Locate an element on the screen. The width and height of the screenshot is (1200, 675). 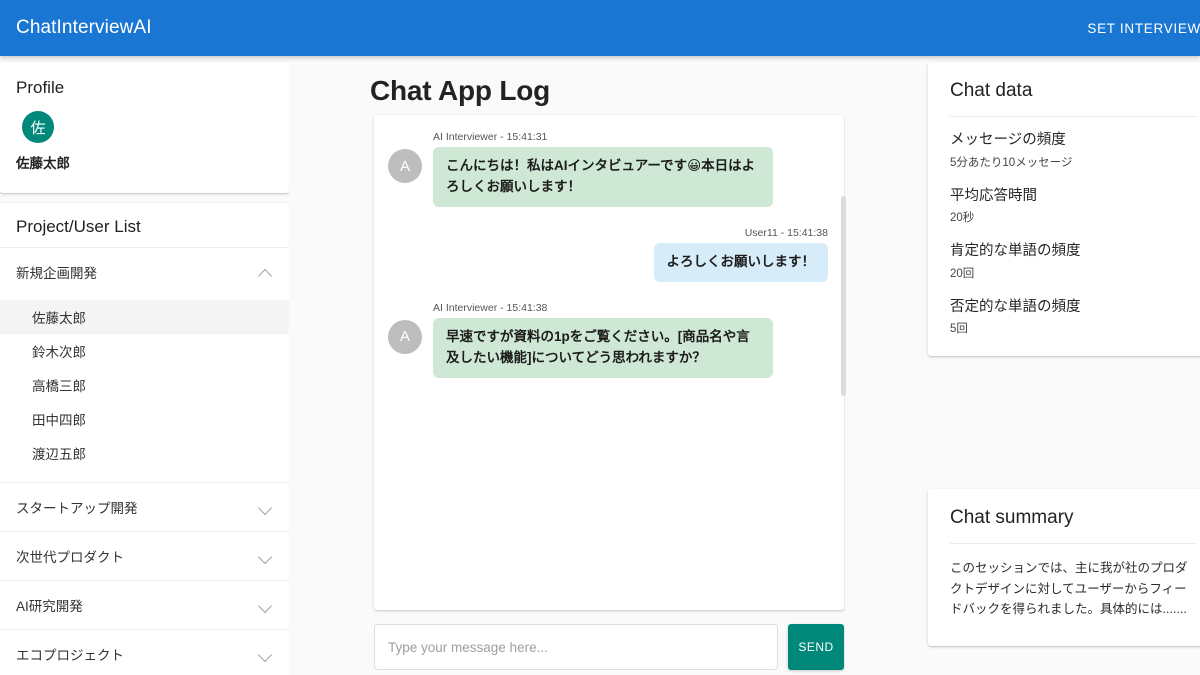
metric-label: 否定的な単語の頻度 is located at coordinates (1015, 306).